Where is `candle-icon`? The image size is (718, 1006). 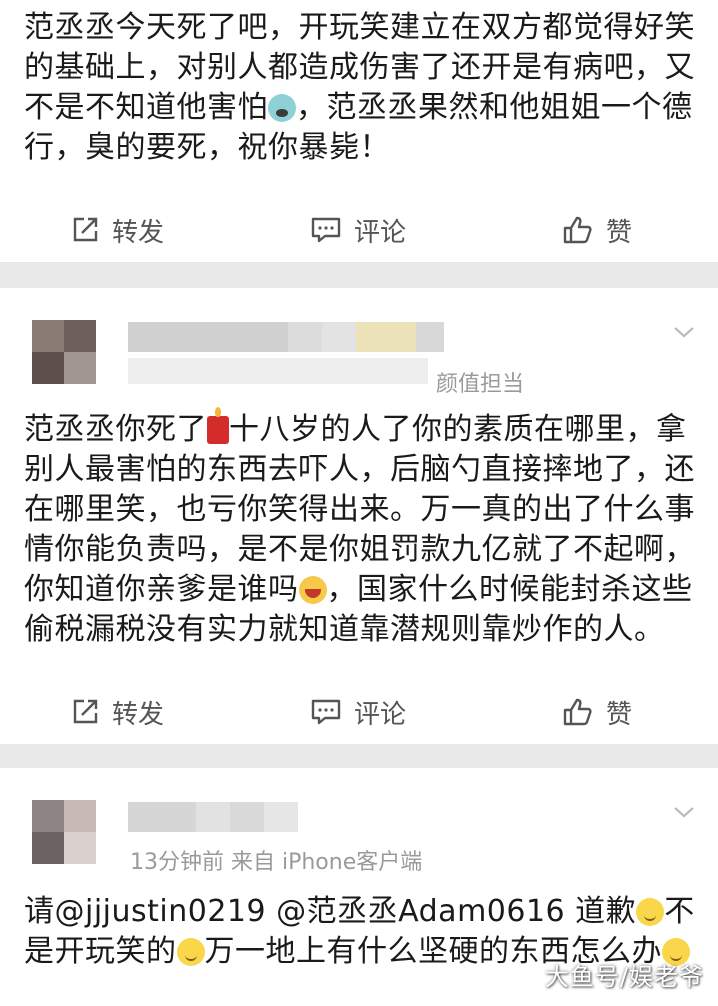 candle-icon is located at coordinates (218, 425).